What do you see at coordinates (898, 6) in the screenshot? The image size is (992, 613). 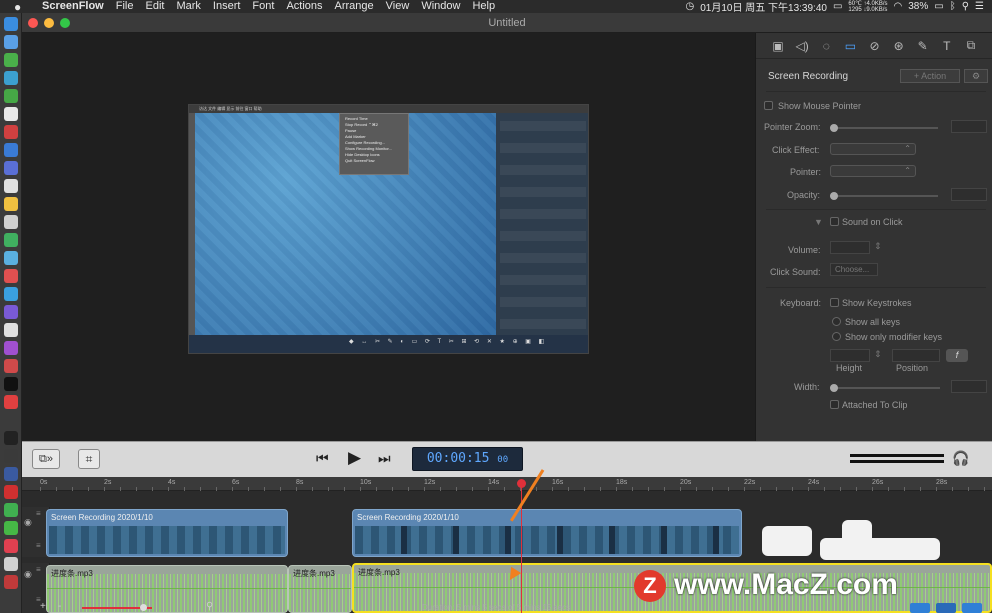 I see `wifi-icon: ◠` at bounding box center [898, 6].